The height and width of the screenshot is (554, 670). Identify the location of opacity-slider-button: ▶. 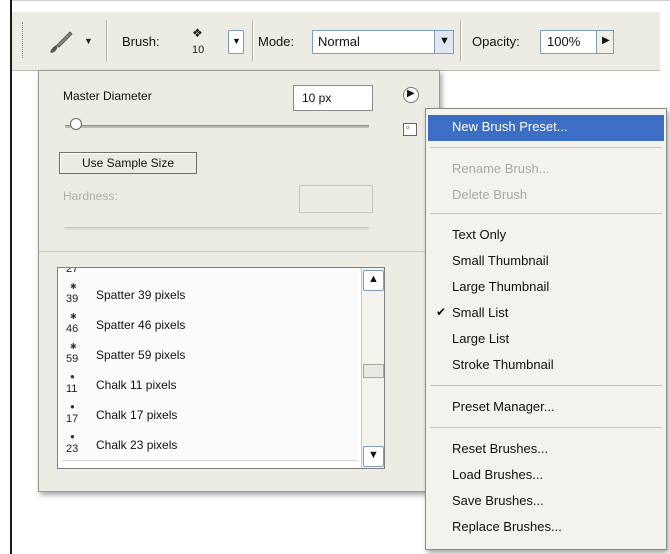
(604, 42).